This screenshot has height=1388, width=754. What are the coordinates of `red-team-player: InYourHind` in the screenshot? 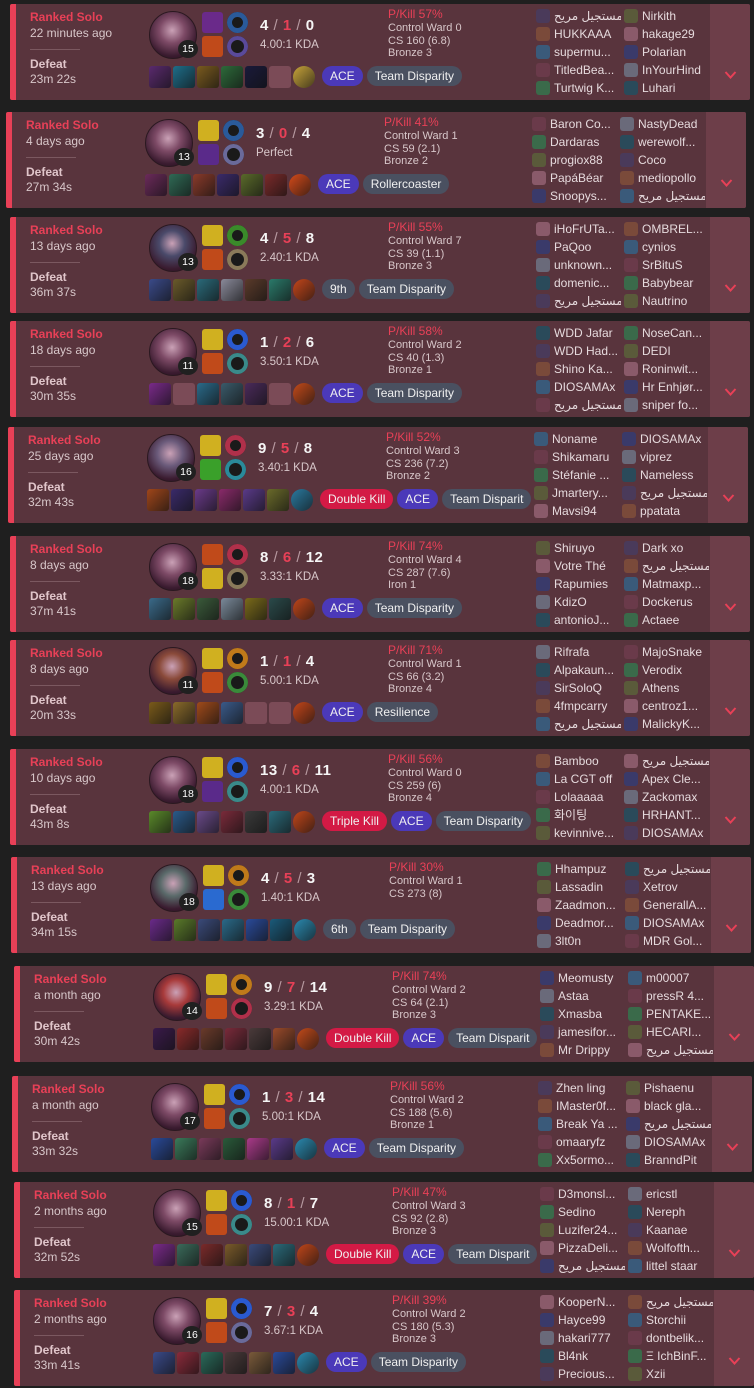 It's located at (666, 70).